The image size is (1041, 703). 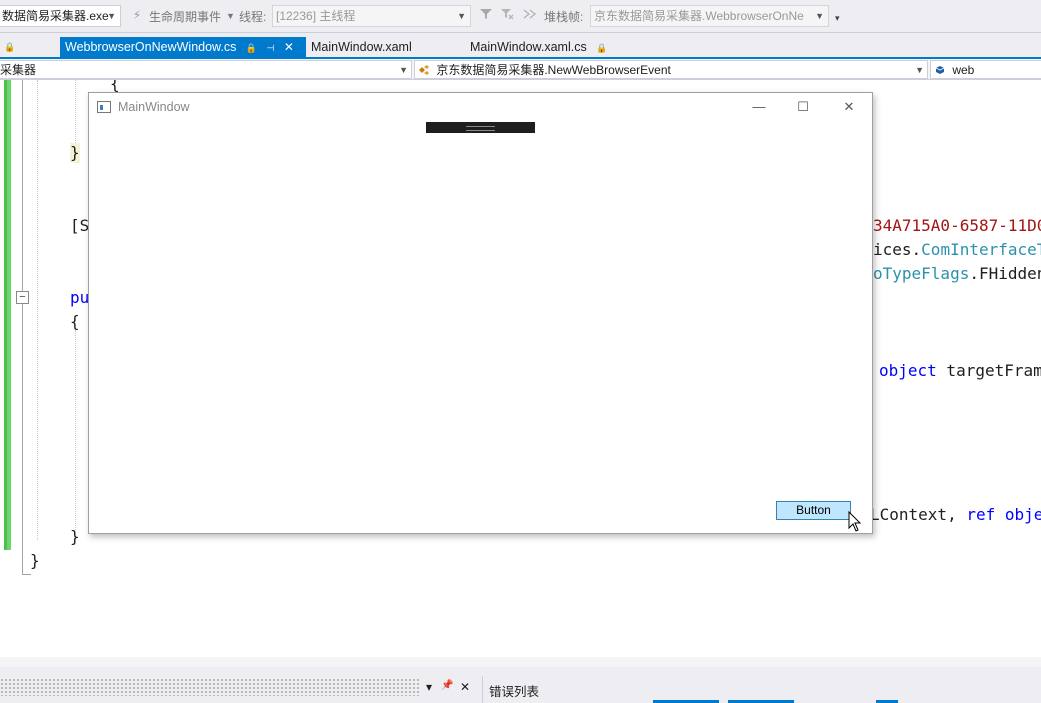 What do you see at coordinates (22, 327) in the screenshot?
I see `outline-line` at bounding box center [22, 327].